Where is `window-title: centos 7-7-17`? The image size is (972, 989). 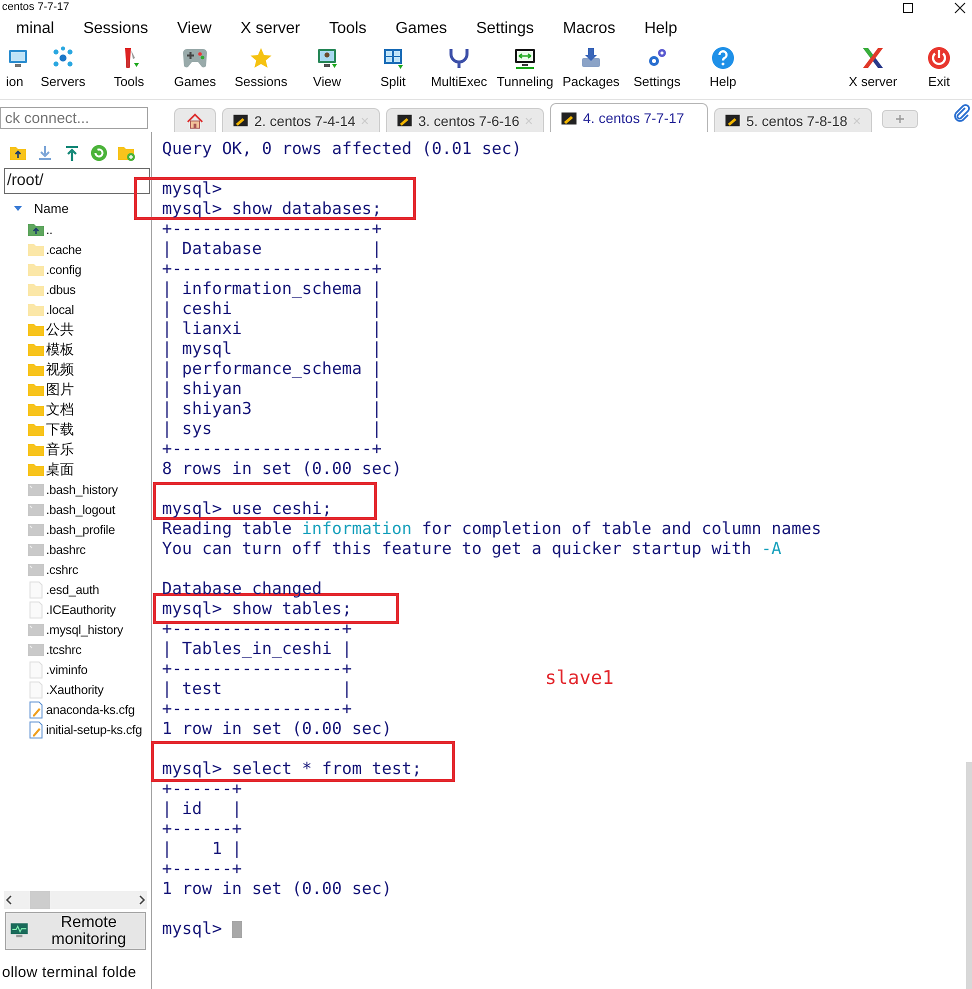
window-title: centos 7-7-17 is located at coordinates (36, 7).